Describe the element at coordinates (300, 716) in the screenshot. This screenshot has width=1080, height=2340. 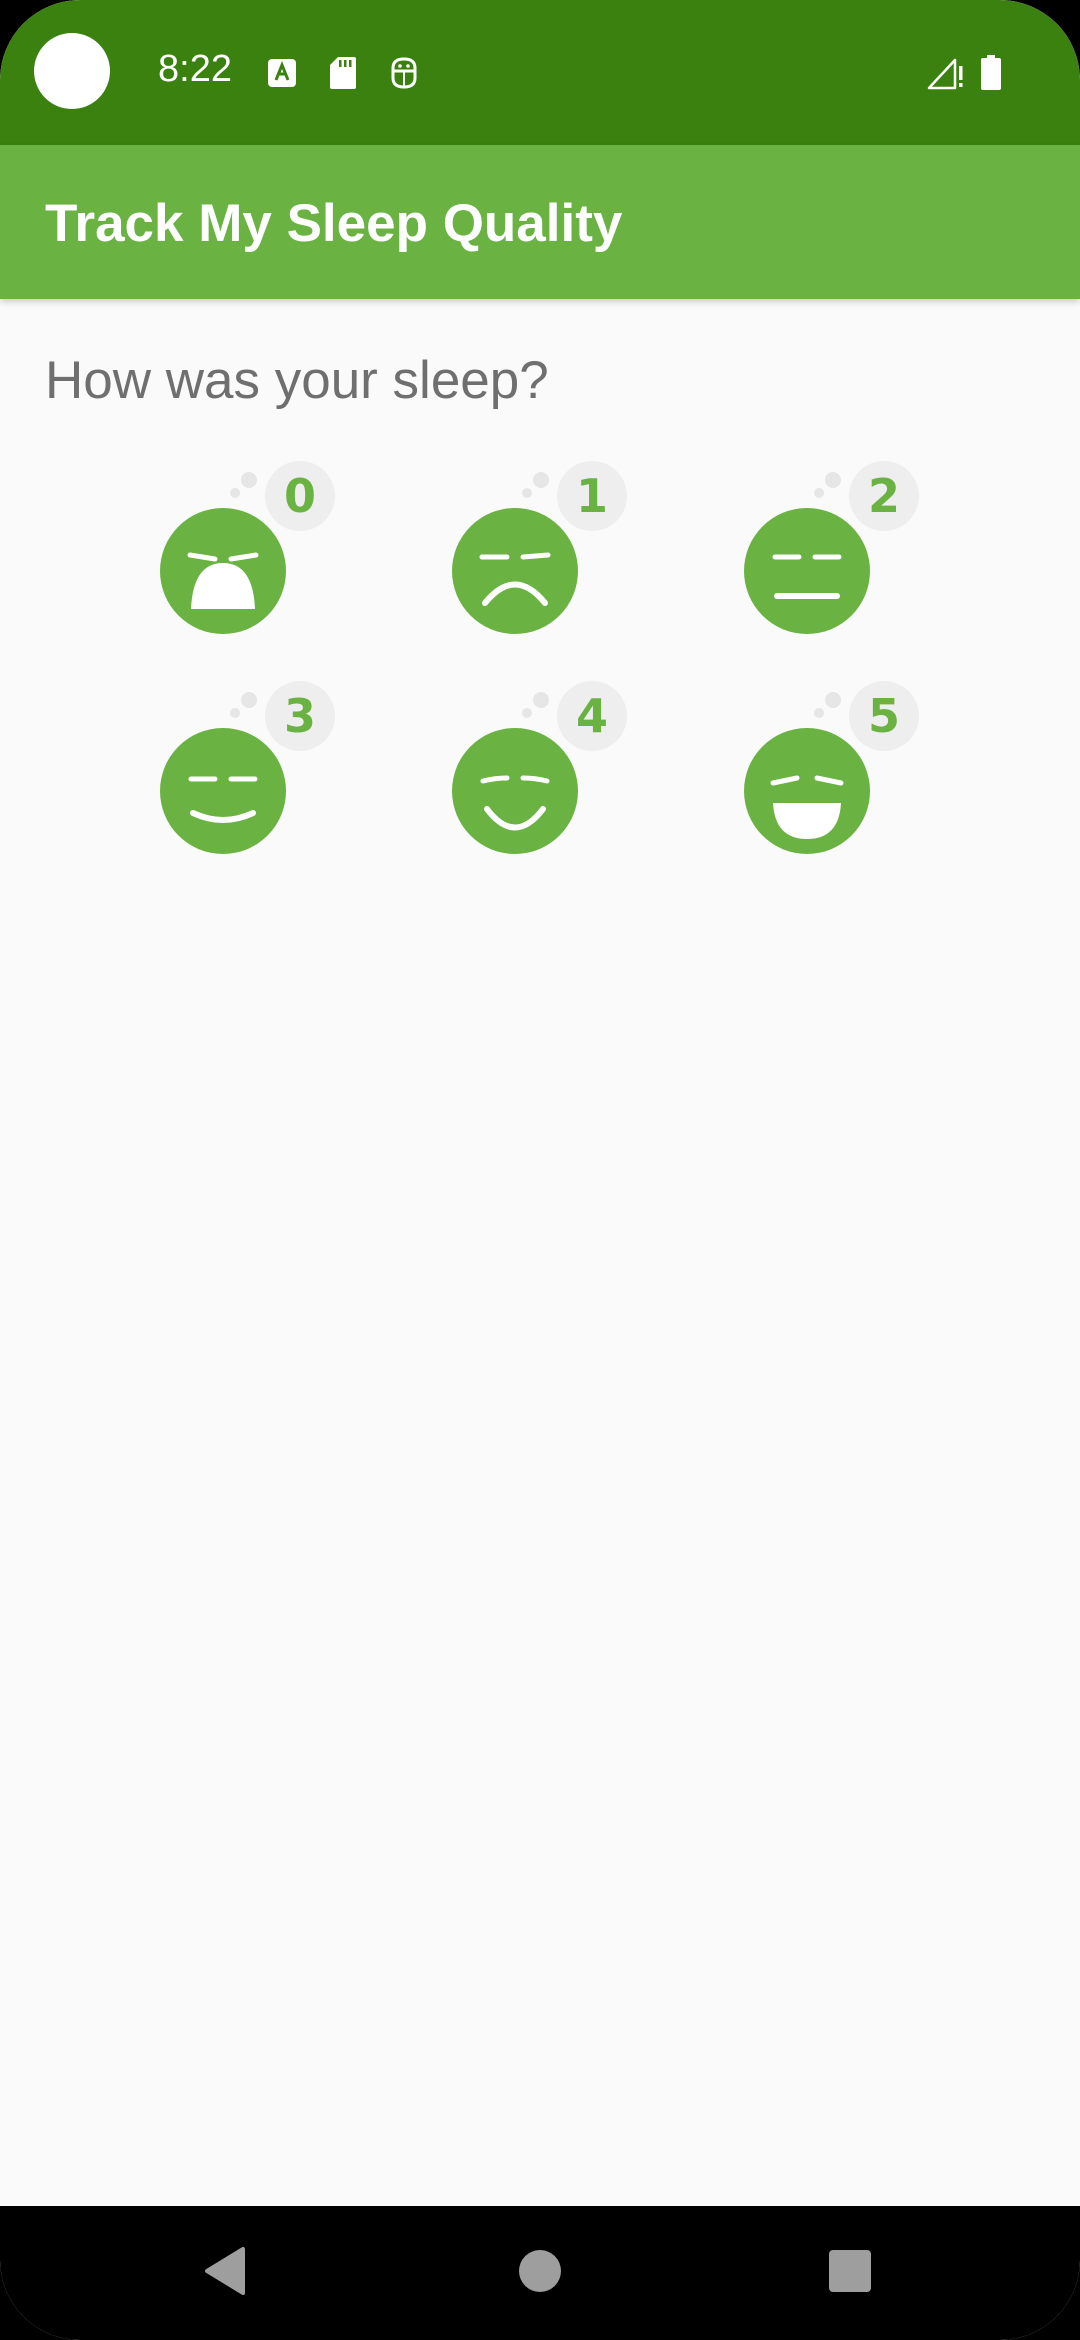
I see `rating-number: 3` at that location.